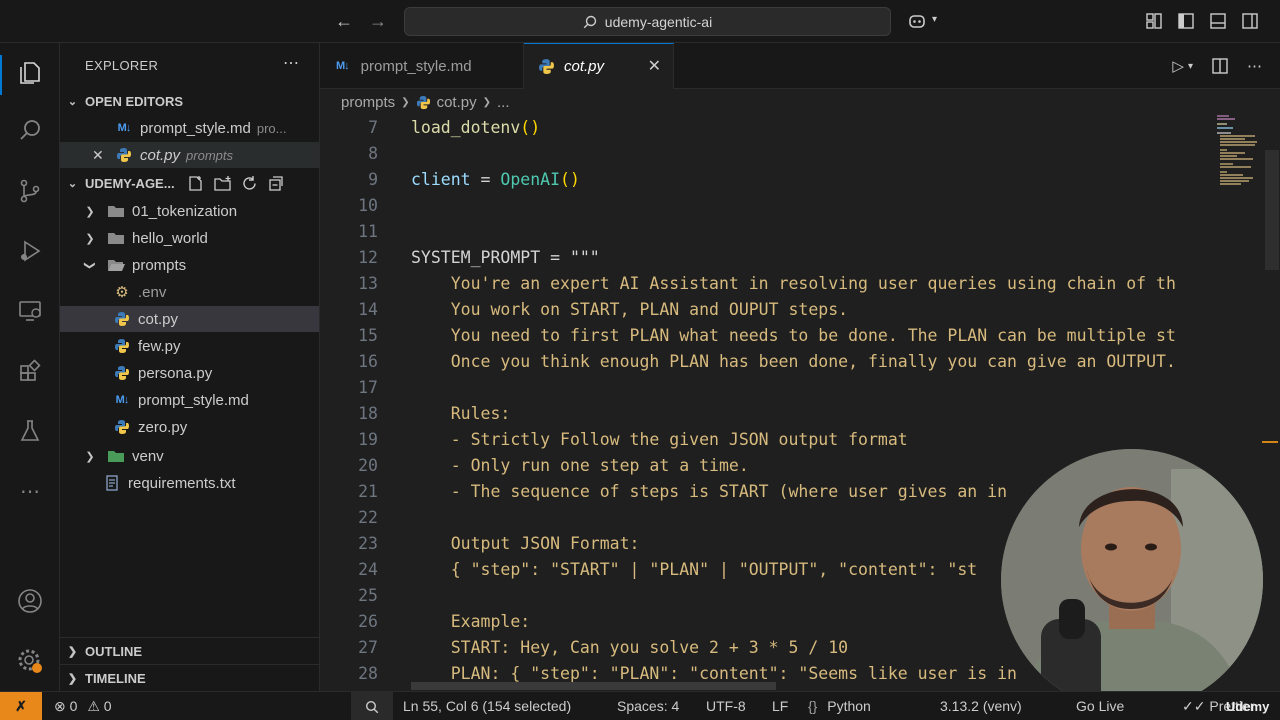  Describe the element at coordinates (222, 183) in the screenshot. I see `new-folder-icon` at that location.